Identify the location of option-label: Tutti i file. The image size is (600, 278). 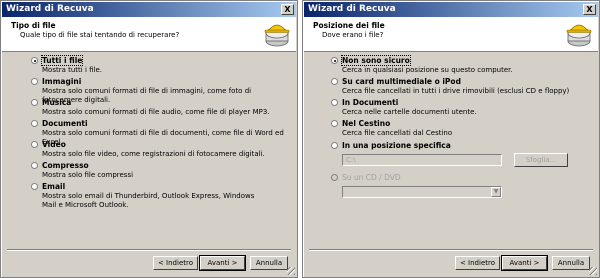
(62, 60).